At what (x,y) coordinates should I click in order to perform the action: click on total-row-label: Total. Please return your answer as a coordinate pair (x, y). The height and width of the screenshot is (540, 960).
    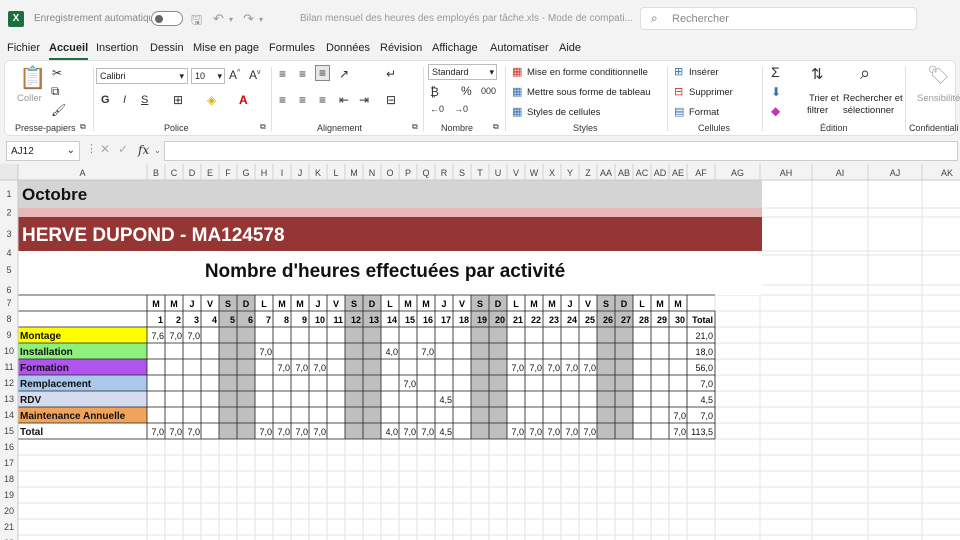
    Looking at the image, I should click on (31, 432).